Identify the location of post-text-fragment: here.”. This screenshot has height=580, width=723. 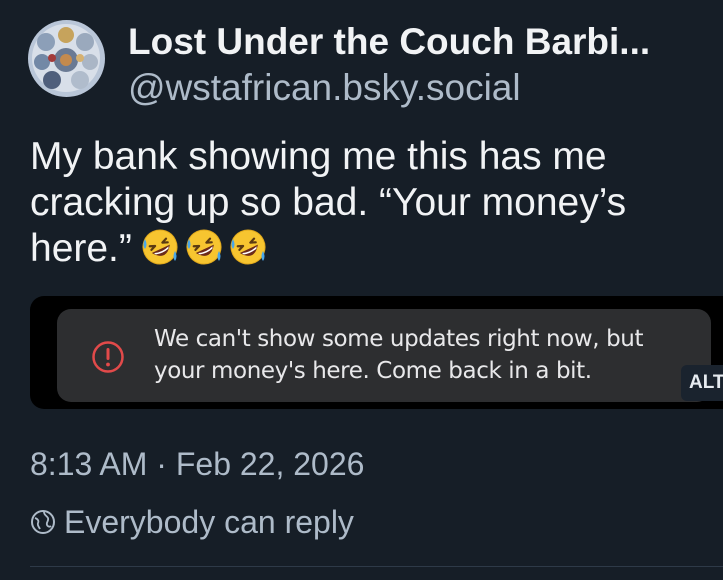
(81, 248).